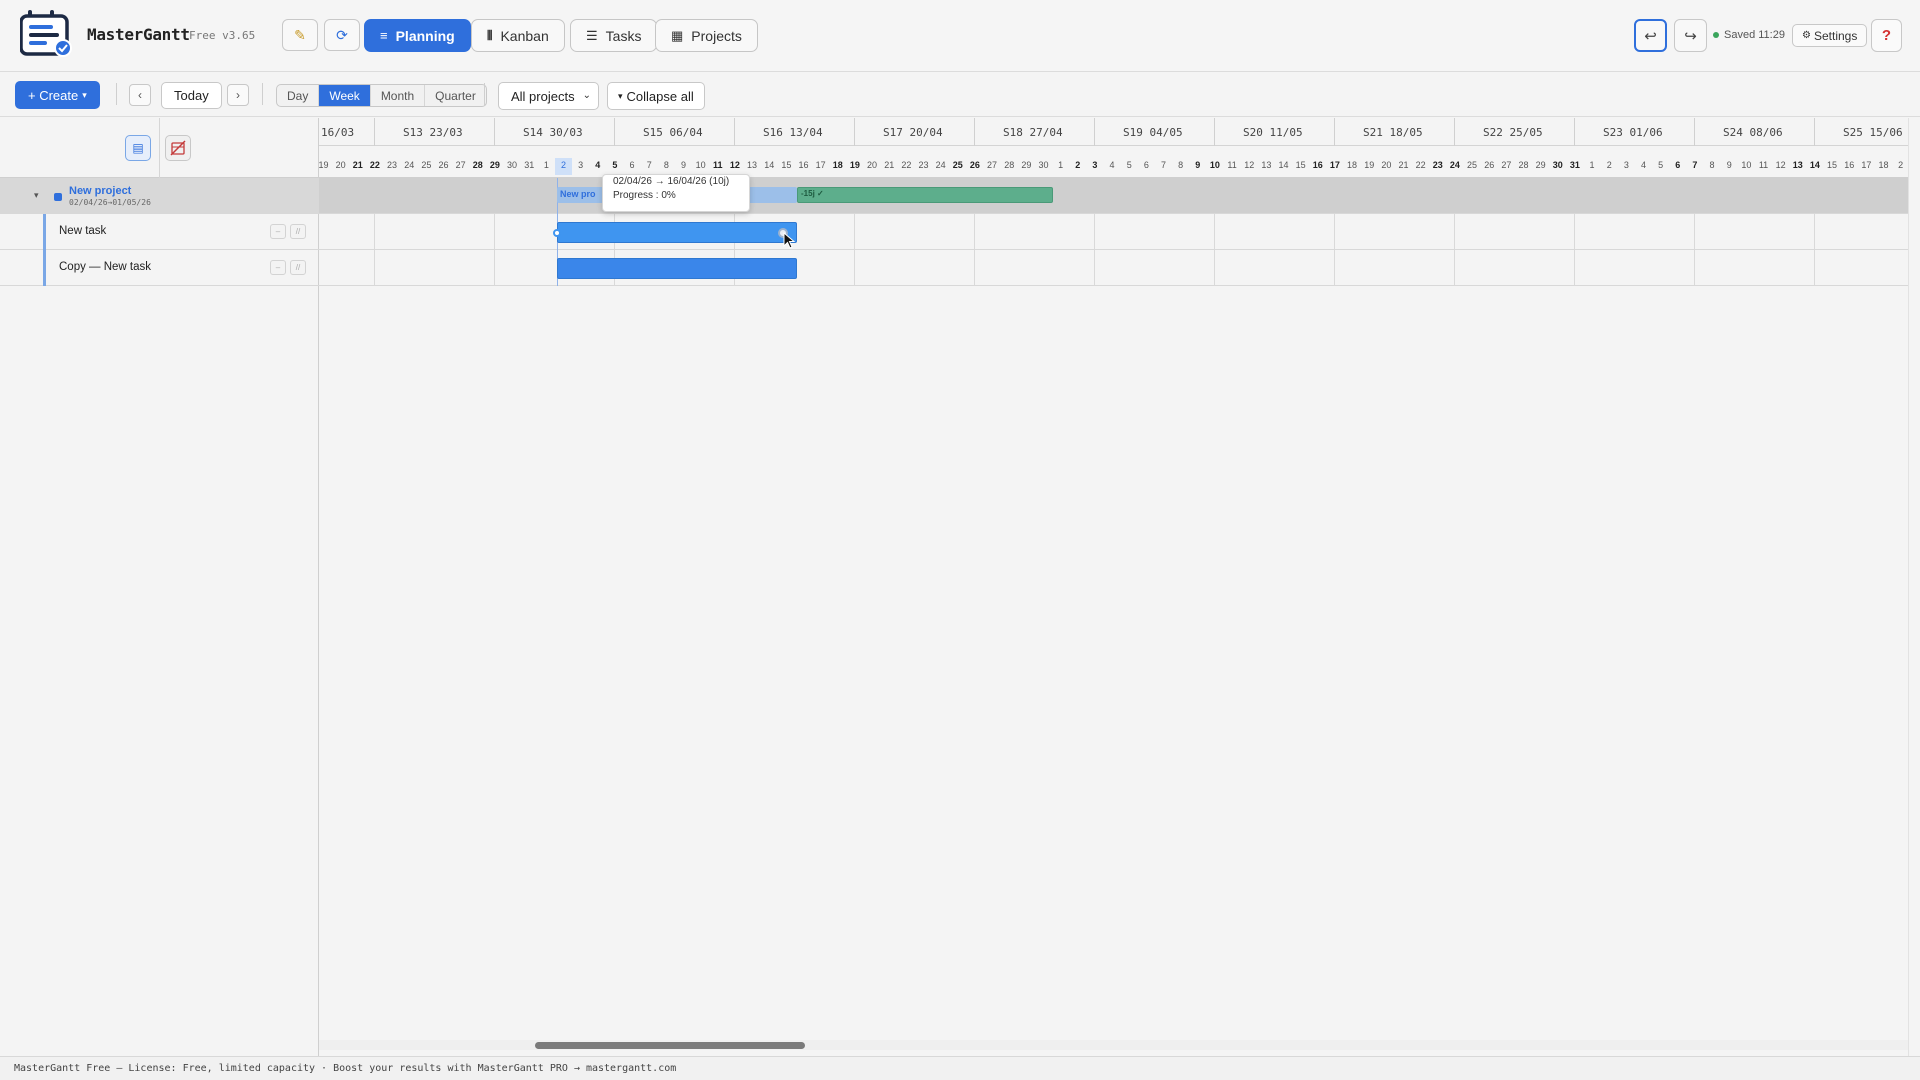  Describe the element at coordinates (512, 165) in the screenshot. I see `day-label: 30` at that location.